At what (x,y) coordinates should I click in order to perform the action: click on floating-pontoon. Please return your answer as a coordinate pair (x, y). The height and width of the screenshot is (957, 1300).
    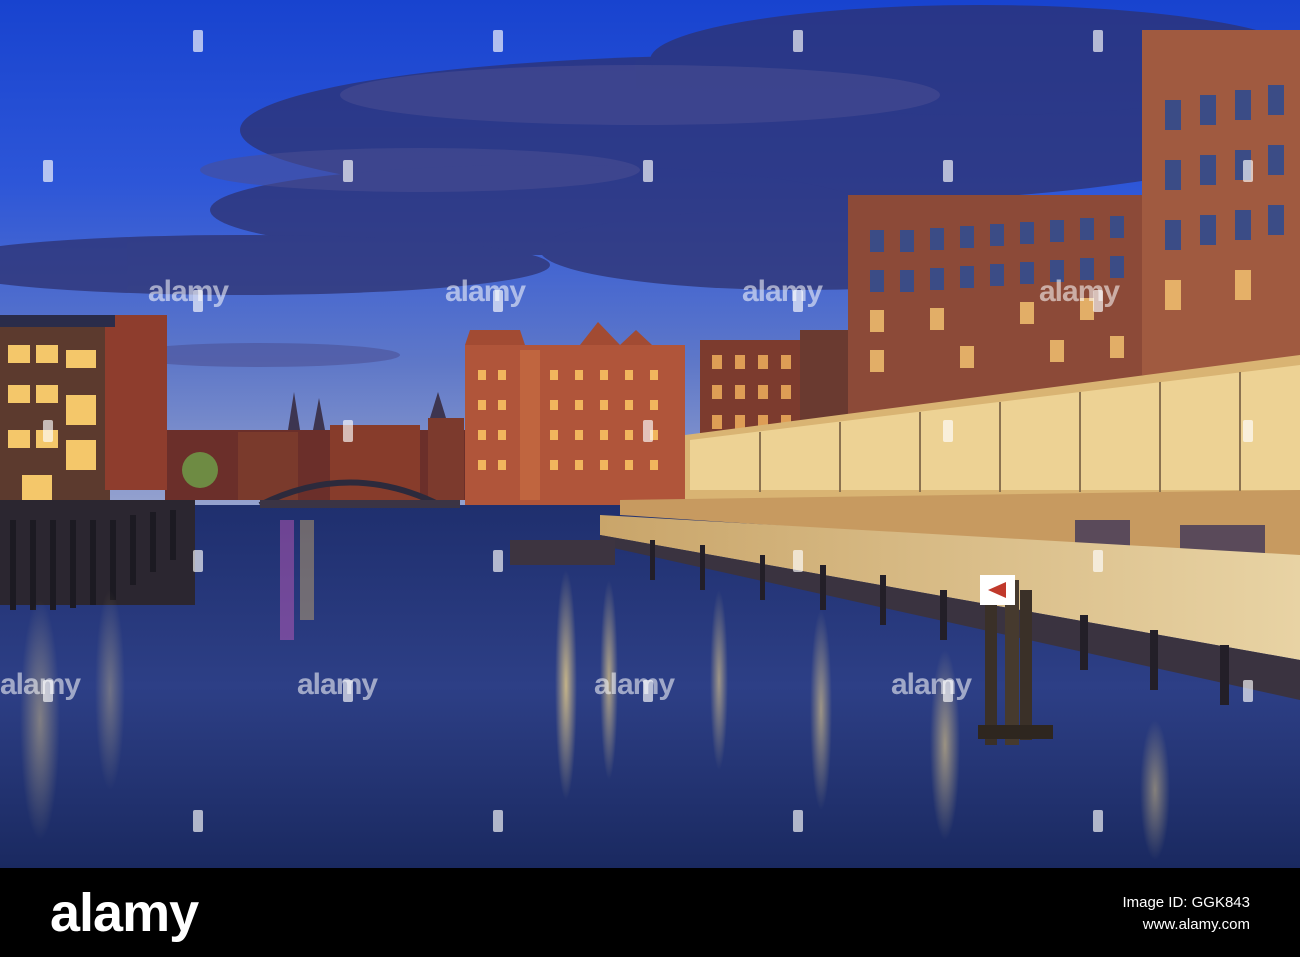
    Looking at the image, I should click on (562, 552).